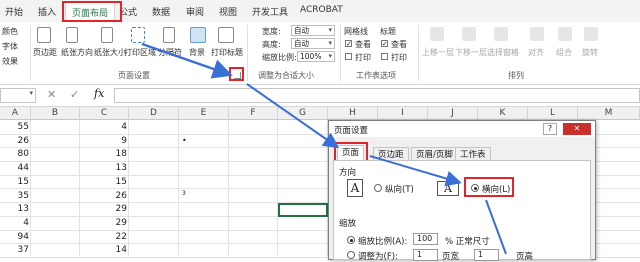  What do you see at coordinates (415, 171) in the screenshot?
I see `arrow-to-landscape` at bounding box center [415, 171].